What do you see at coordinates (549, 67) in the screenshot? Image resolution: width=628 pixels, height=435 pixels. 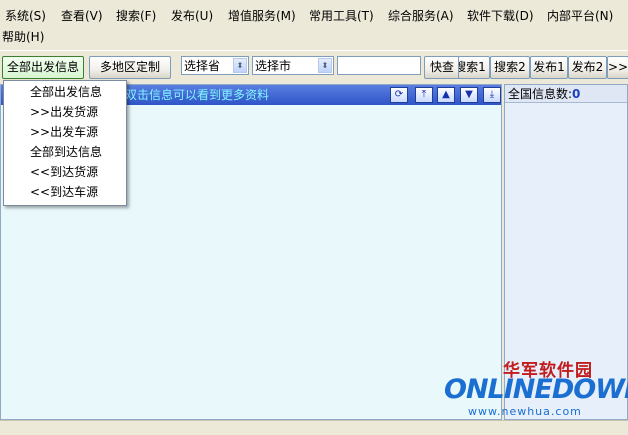 I see `publish1-button: 发布1` at bounding box center [549, 67].